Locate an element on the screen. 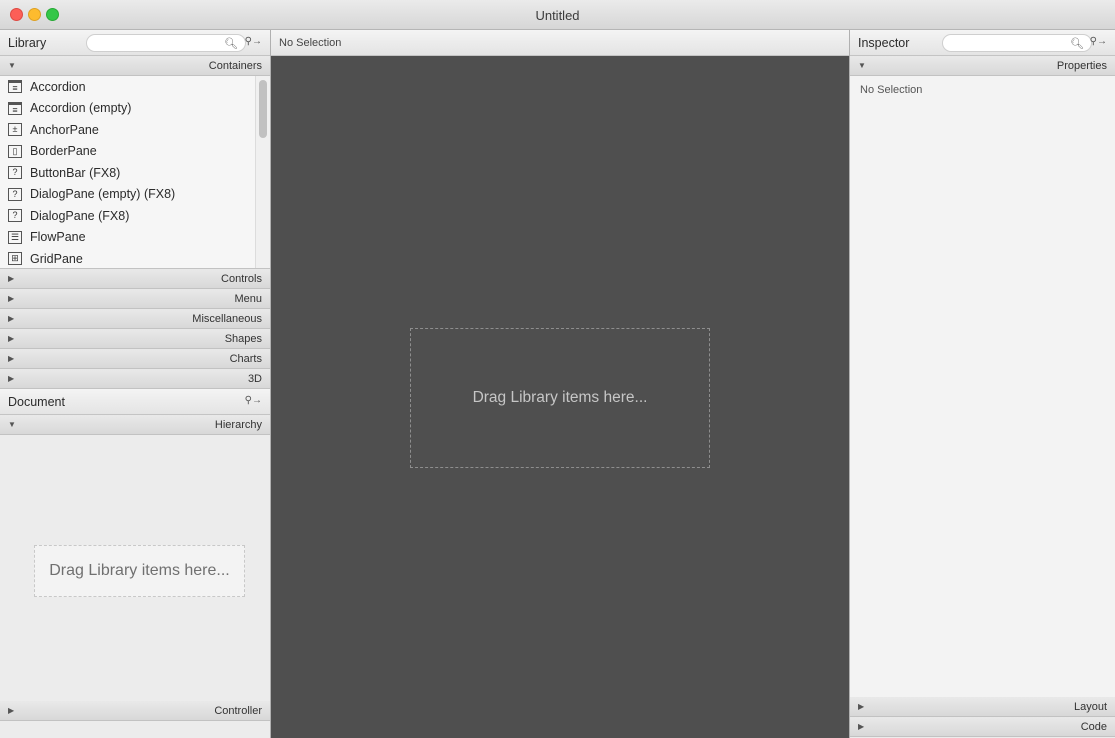 This screenshot has height=738, width=1115. library-options-icon: ⚲→ is located at coordinates (253, 41).